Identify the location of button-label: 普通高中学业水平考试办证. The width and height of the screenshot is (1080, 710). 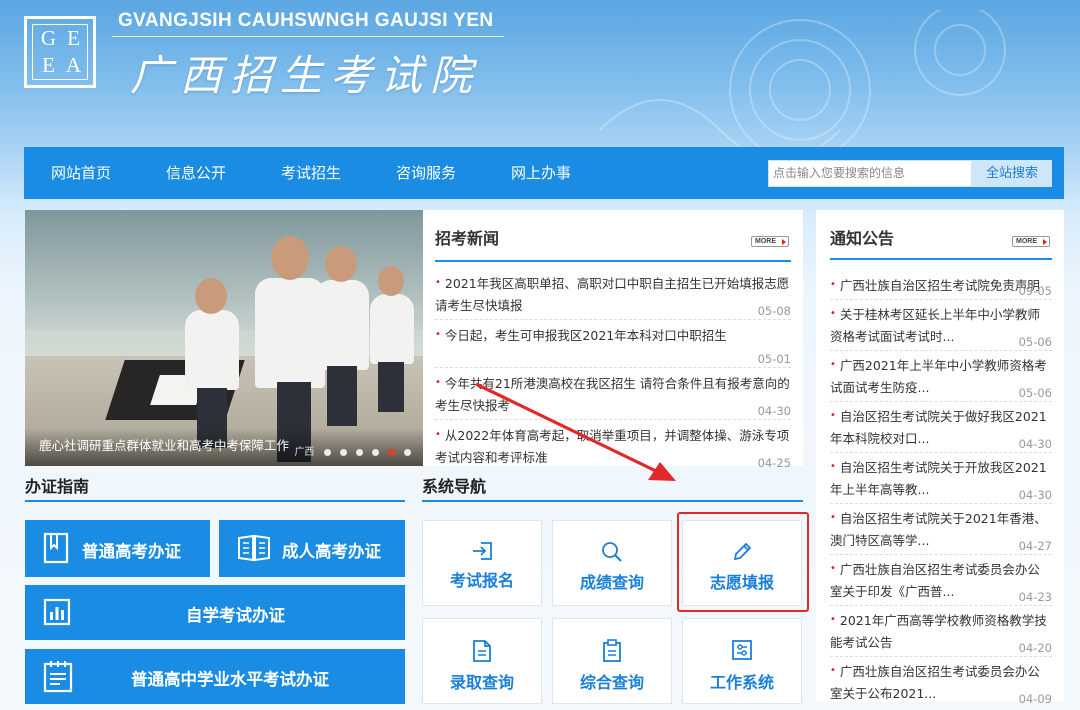
(230, 679).